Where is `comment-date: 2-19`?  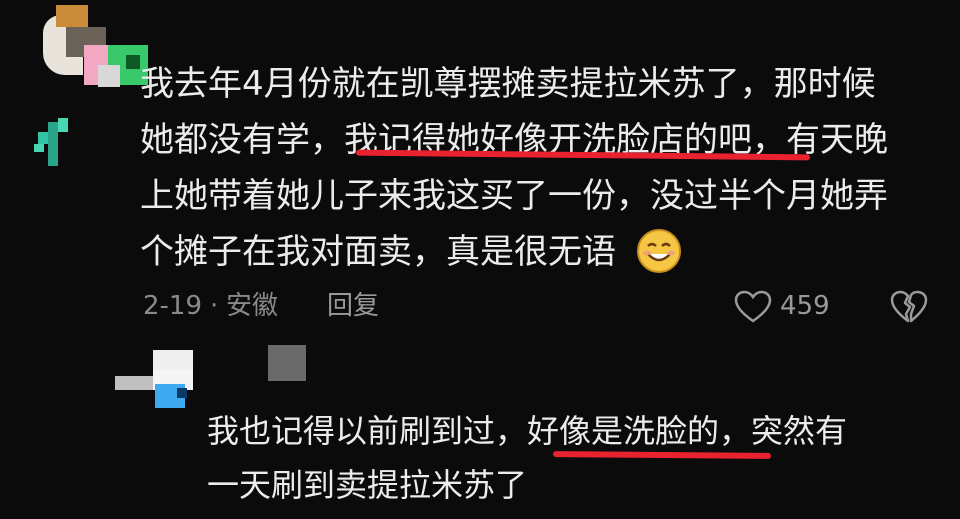
comment-date: 2-19 is located at coordinates (173, 306).